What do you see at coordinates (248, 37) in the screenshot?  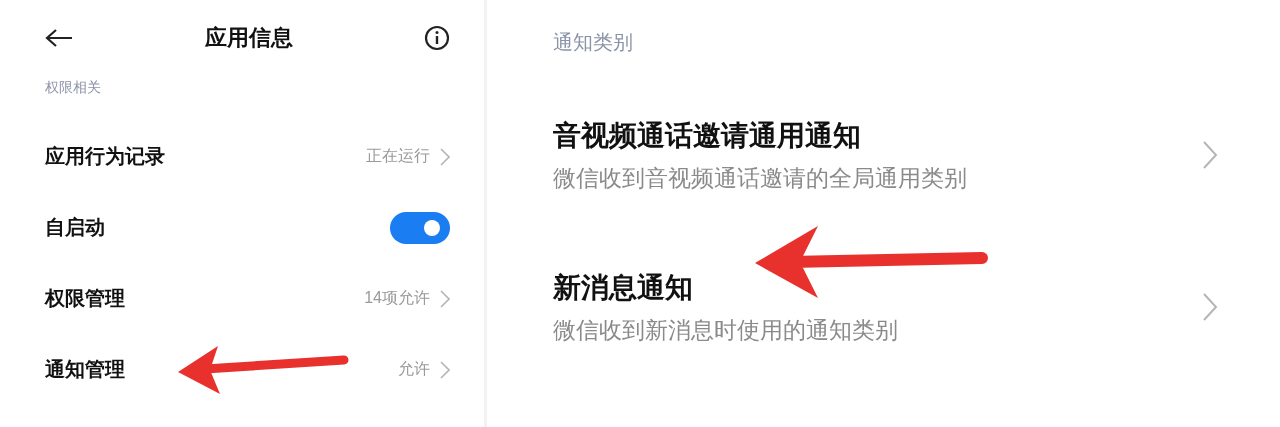 I see `screen-title: 应用信息` at bounding box center [248, 37].